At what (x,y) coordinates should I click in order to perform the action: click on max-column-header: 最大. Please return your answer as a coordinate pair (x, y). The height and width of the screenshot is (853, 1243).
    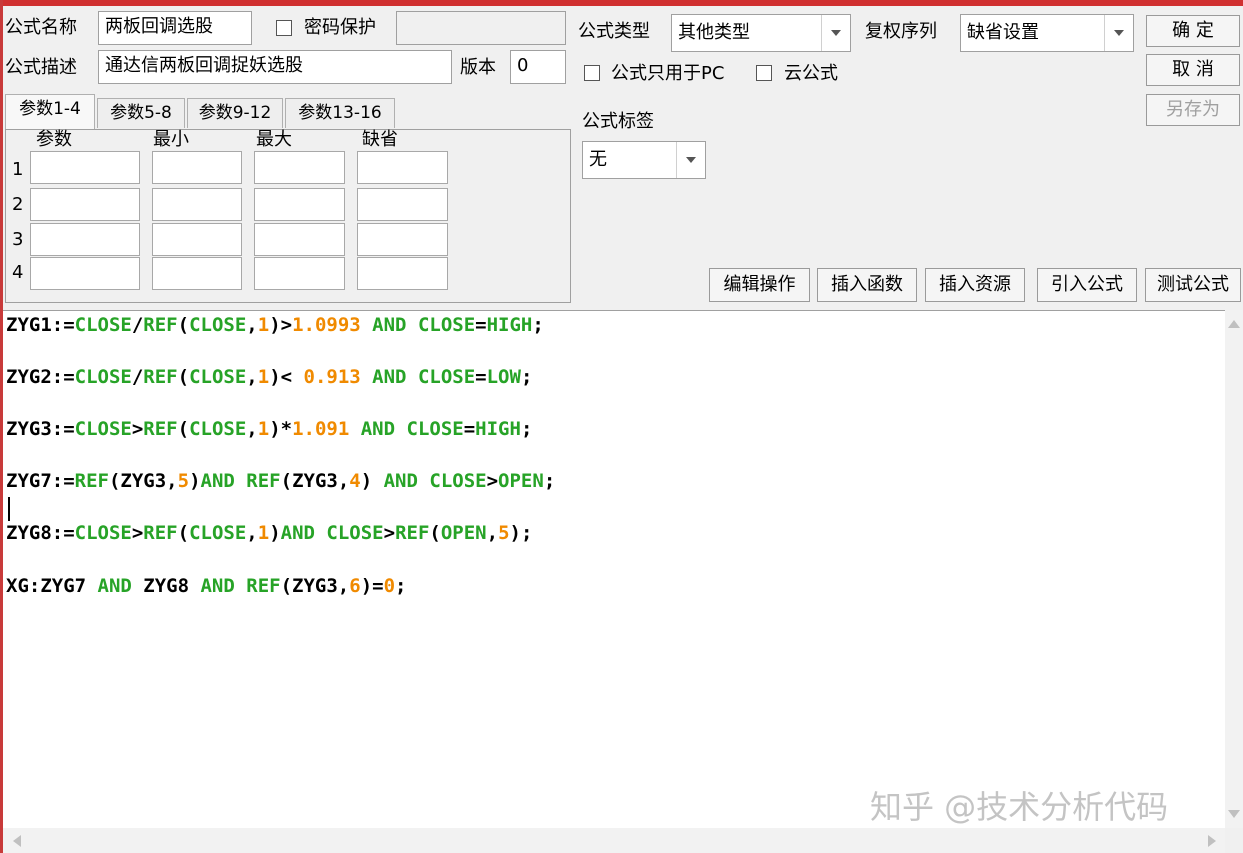
    Looking at the image, I should click on (274, 139).